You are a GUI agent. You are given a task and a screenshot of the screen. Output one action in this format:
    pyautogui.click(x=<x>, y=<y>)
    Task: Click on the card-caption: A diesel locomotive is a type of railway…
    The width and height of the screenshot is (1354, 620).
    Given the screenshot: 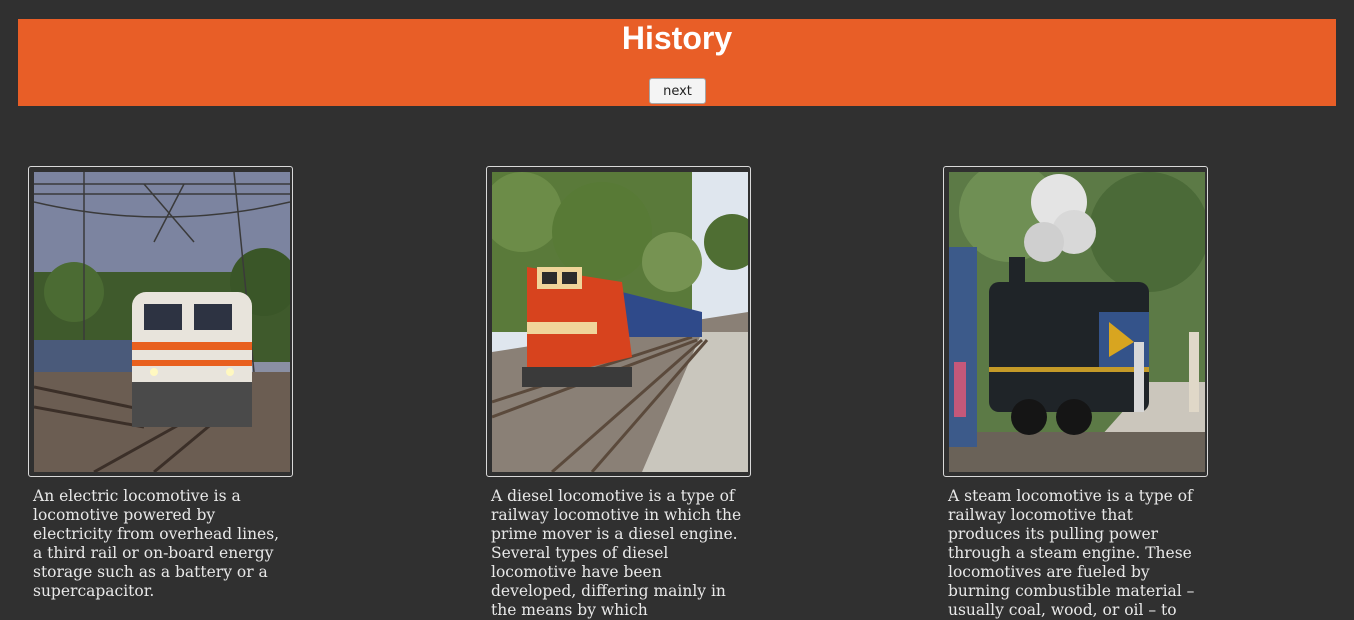 What is the action you would take?
    pyautogui.click(x=616, y=553)
    